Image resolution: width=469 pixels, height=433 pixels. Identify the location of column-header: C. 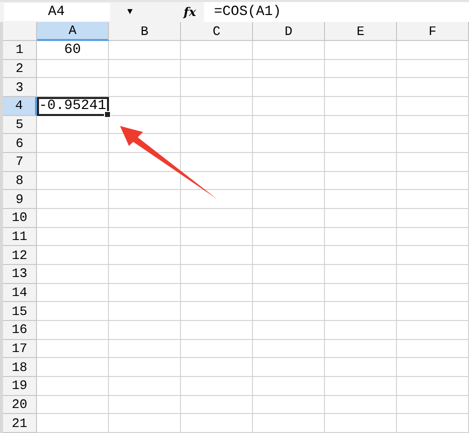
(217, 31).